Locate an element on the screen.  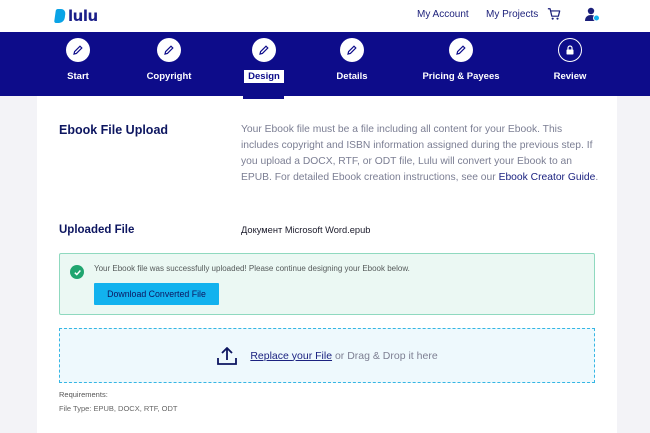
step-label: Pricing & Payees is located at coordinates (461, 76).